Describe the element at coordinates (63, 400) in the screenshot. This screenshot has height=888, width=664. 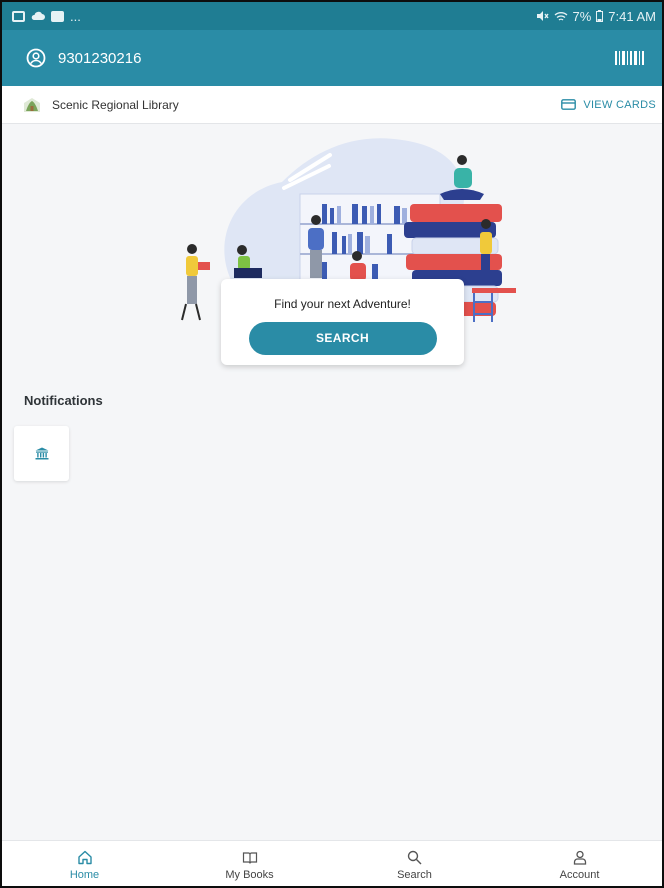
I see `notifications-title: Notifications` at that location.